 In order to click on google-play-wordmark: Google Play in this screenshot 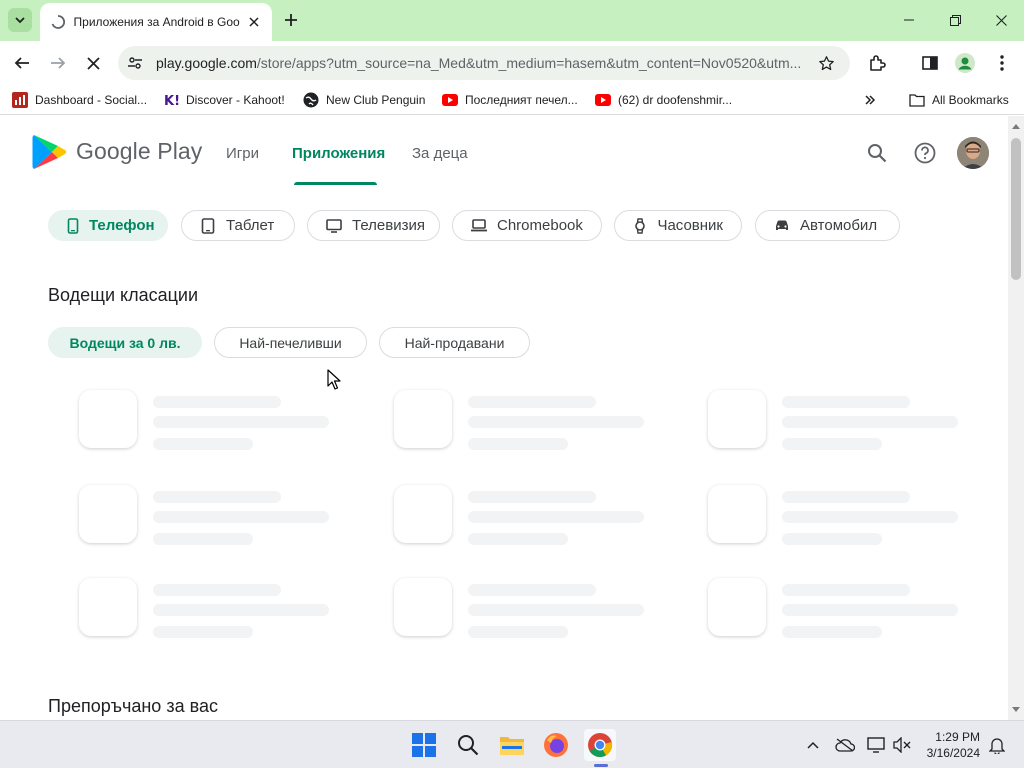, I will do `click(139, 151)`.